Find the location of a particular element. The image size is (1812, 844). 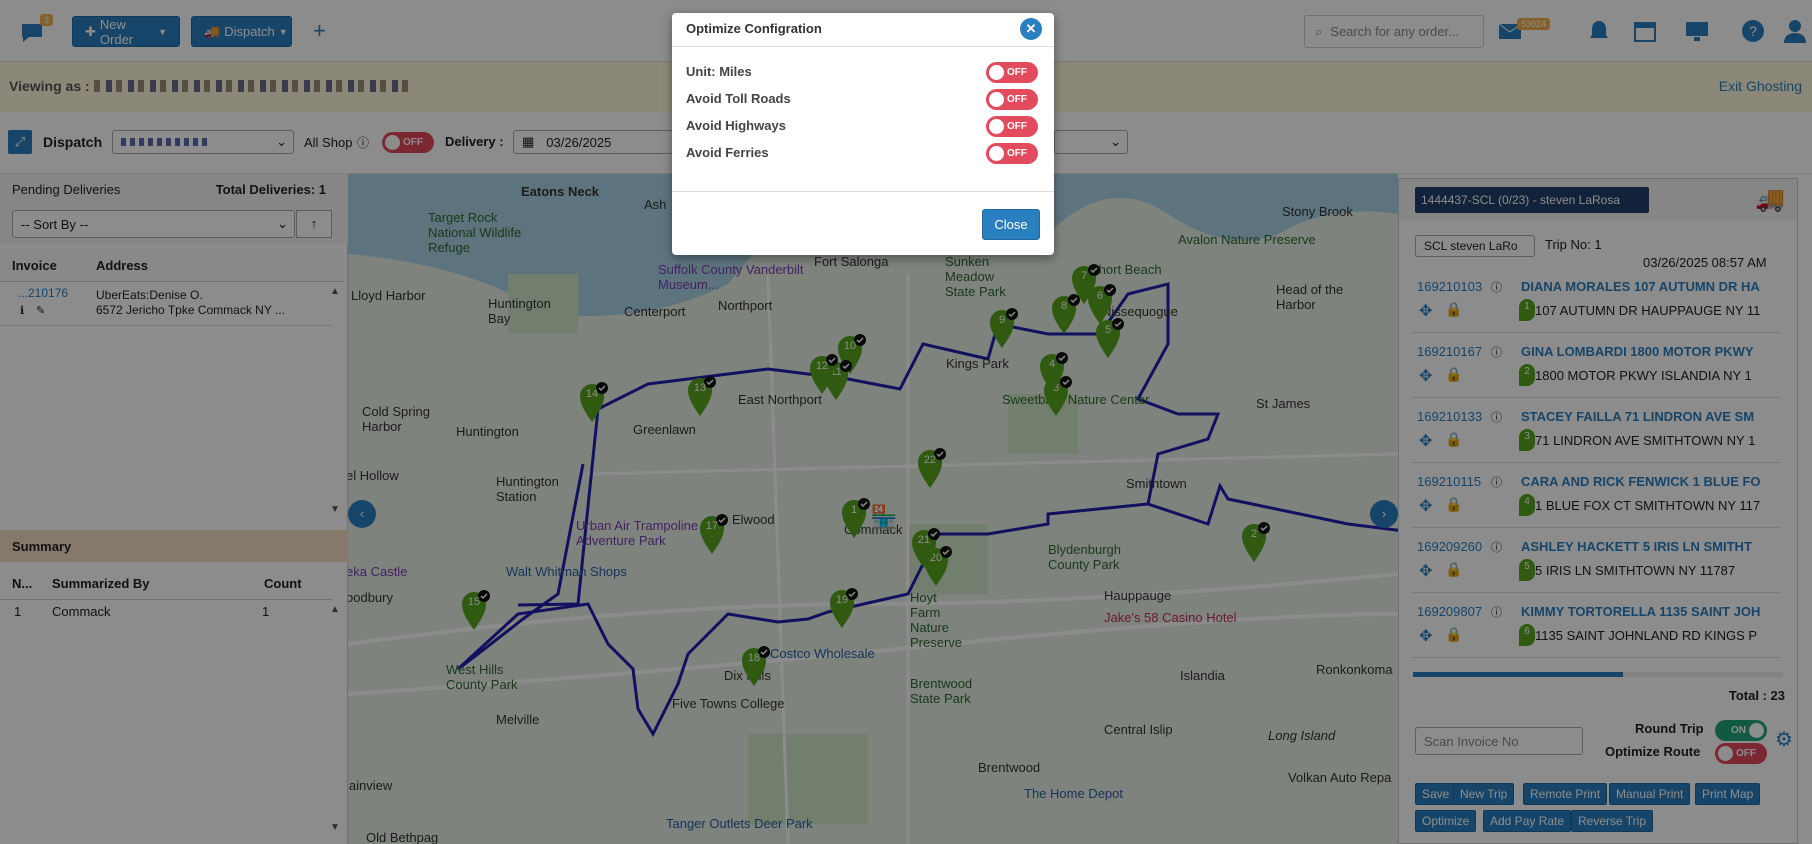

modal-option-label: Avoid Ferries is located at coordinates (727, 152).